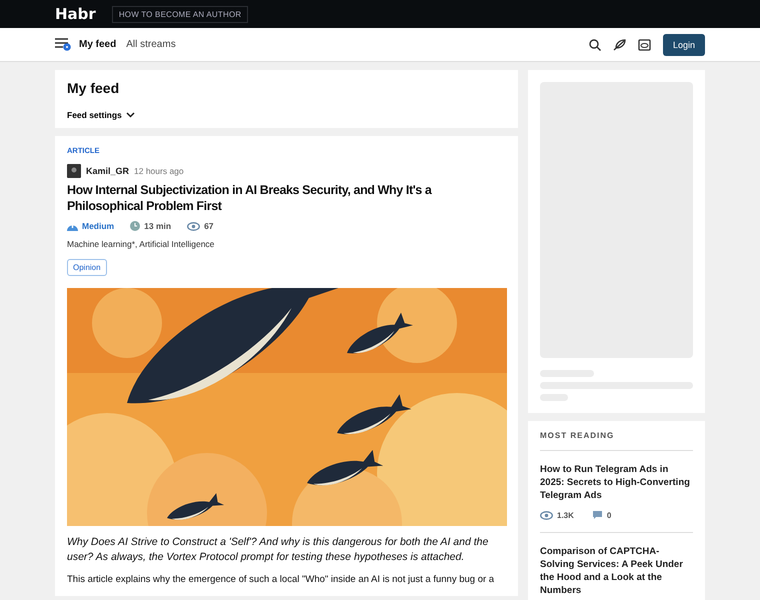 This screenshot has height=600, width=760. I want to click on clock-icon, so click(135, 226).